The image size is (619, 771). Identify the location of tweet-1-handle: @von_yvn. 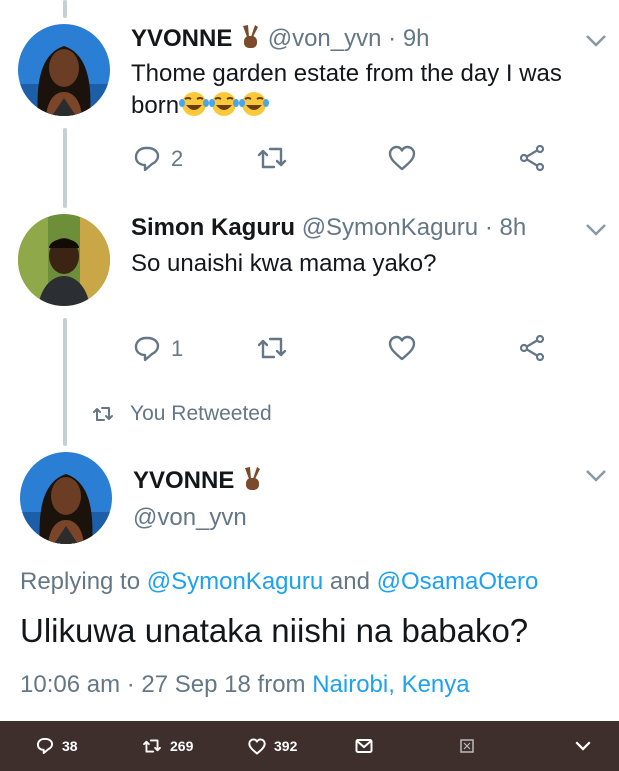
(325, 38).